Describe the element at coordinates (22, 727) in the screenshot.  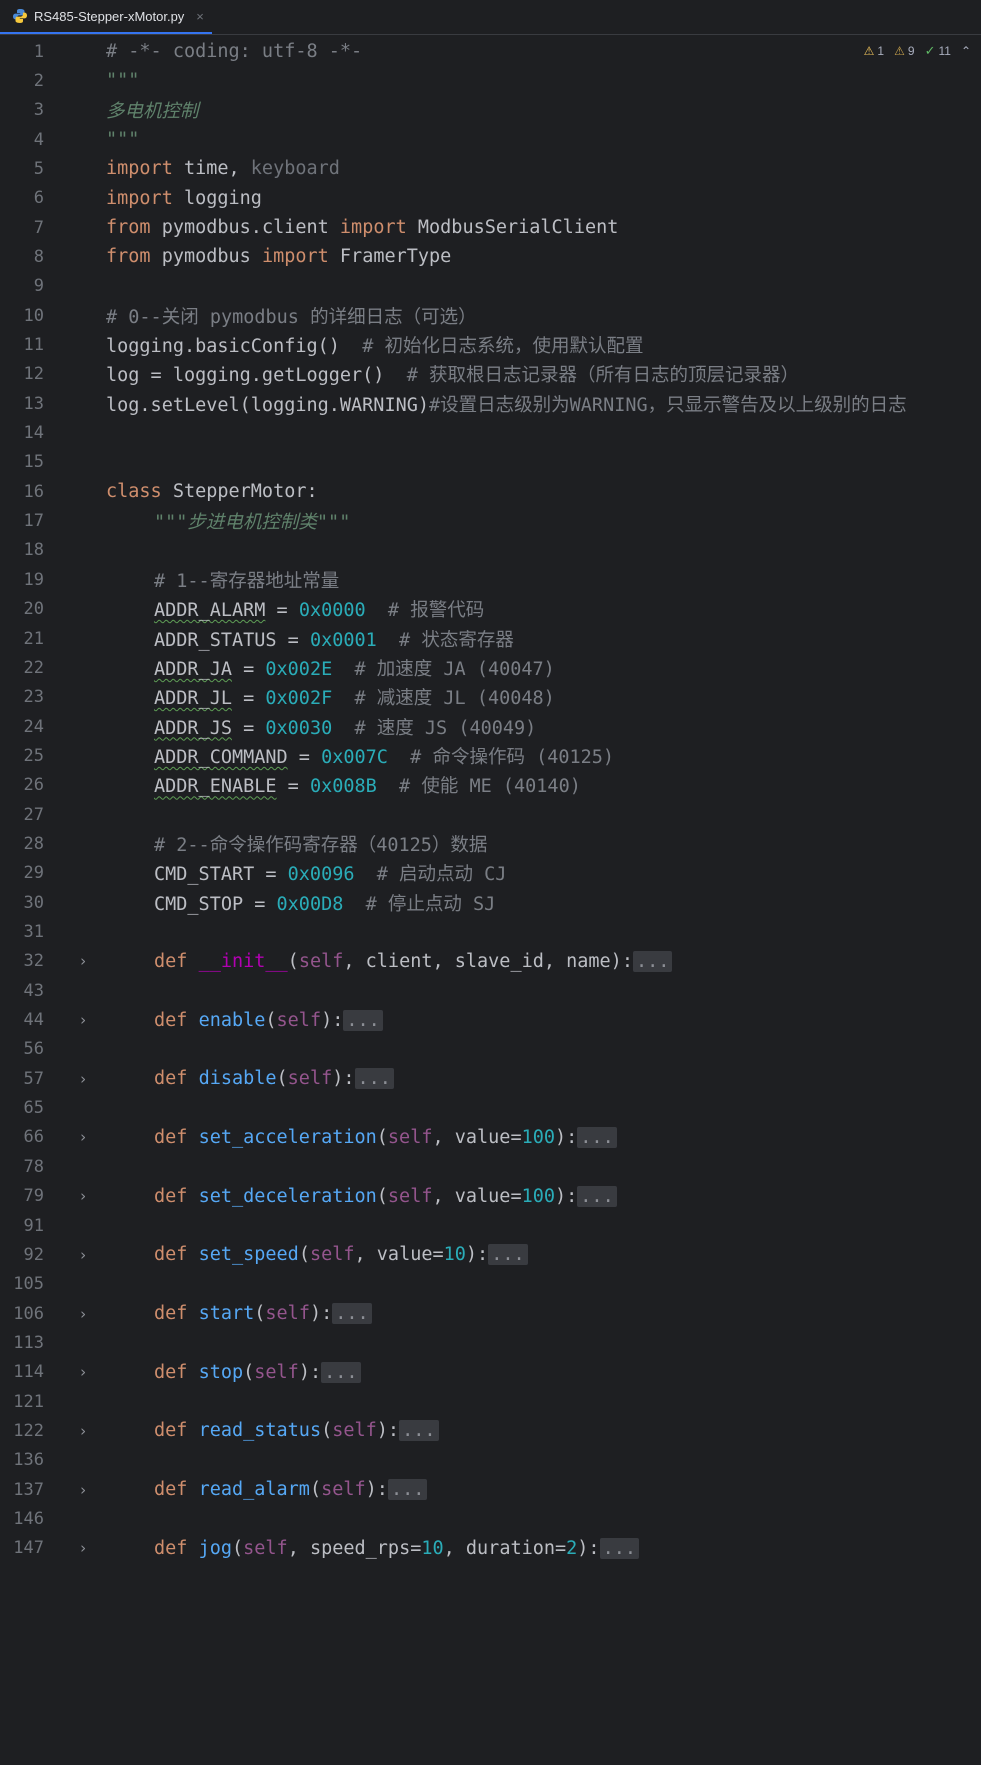
I see `line-number: 24` at that location.